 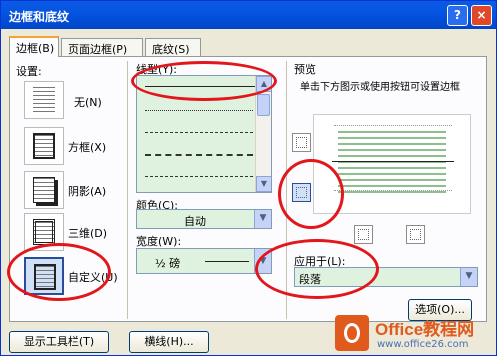 I want to click on line-dashed-short, so click(x=199, y=132).